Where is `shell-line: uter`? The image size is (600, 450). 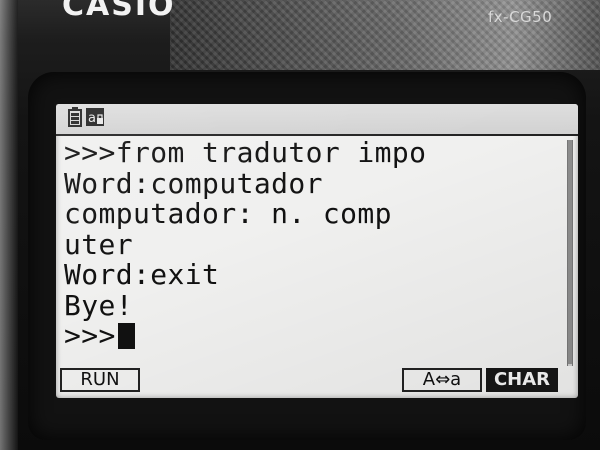 shell-line: uter is located at coordinates (99, 244).